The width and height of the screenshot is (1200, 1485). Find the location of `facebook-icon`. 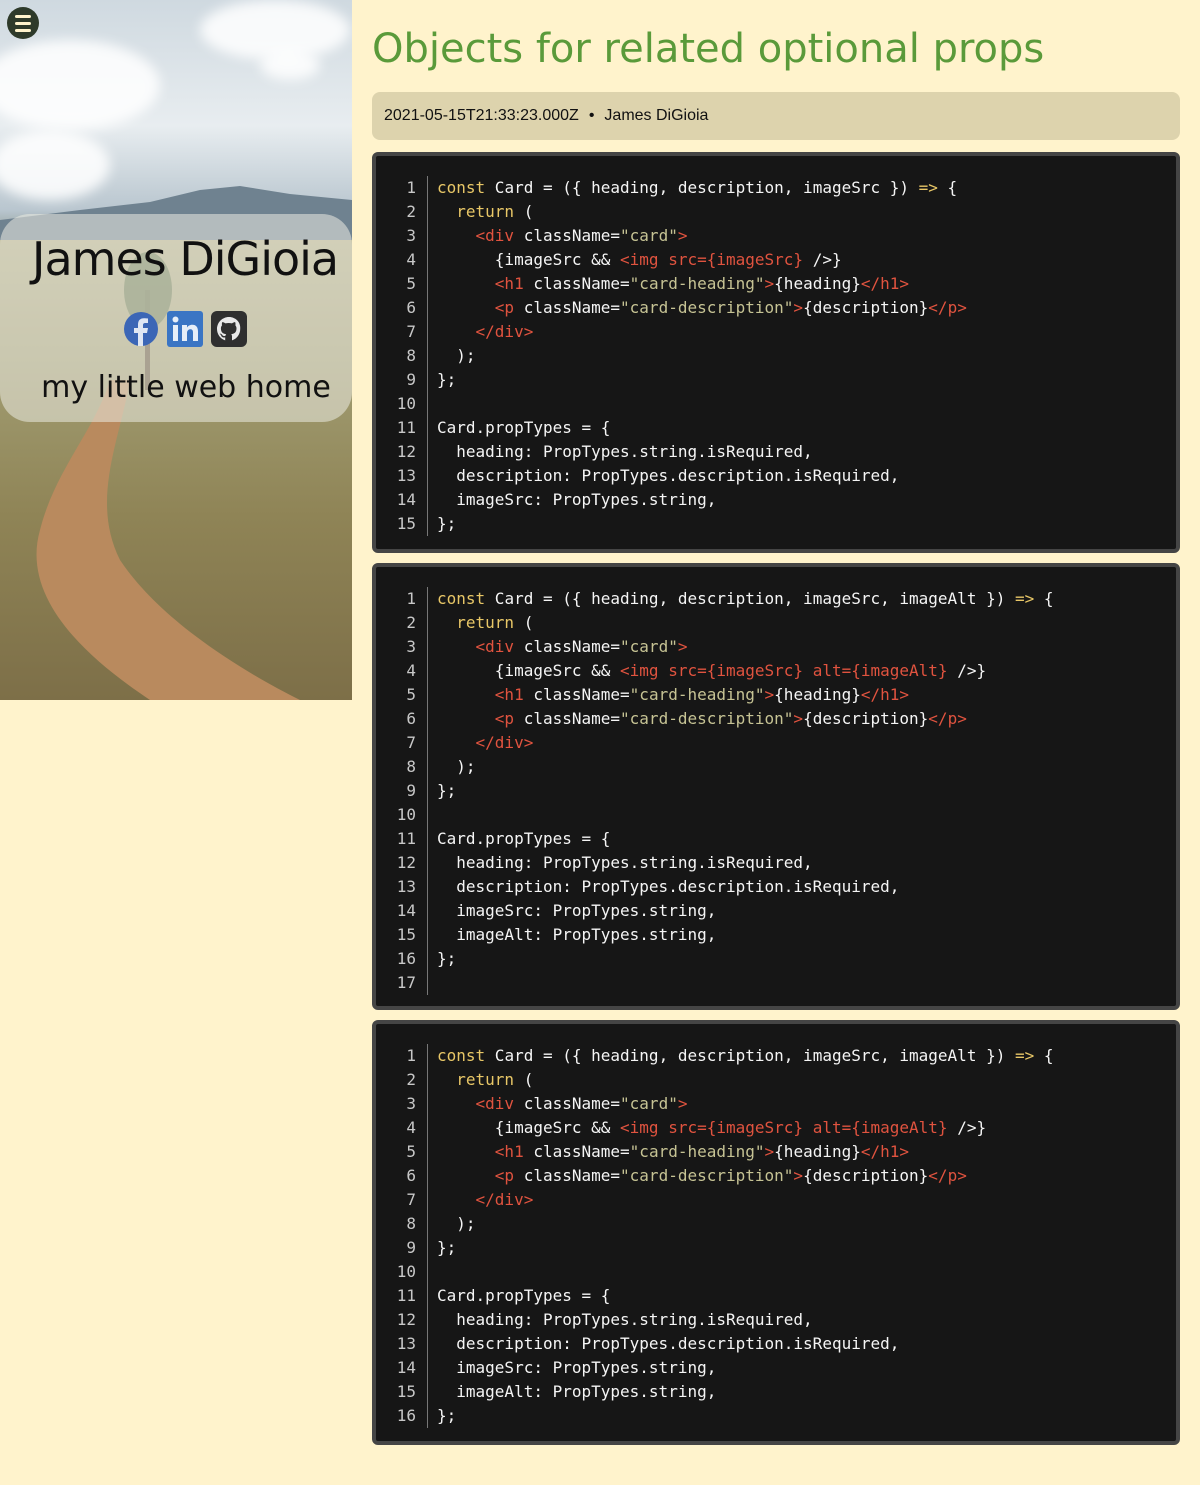

facebook-icon is located at coordinates (141, 329).